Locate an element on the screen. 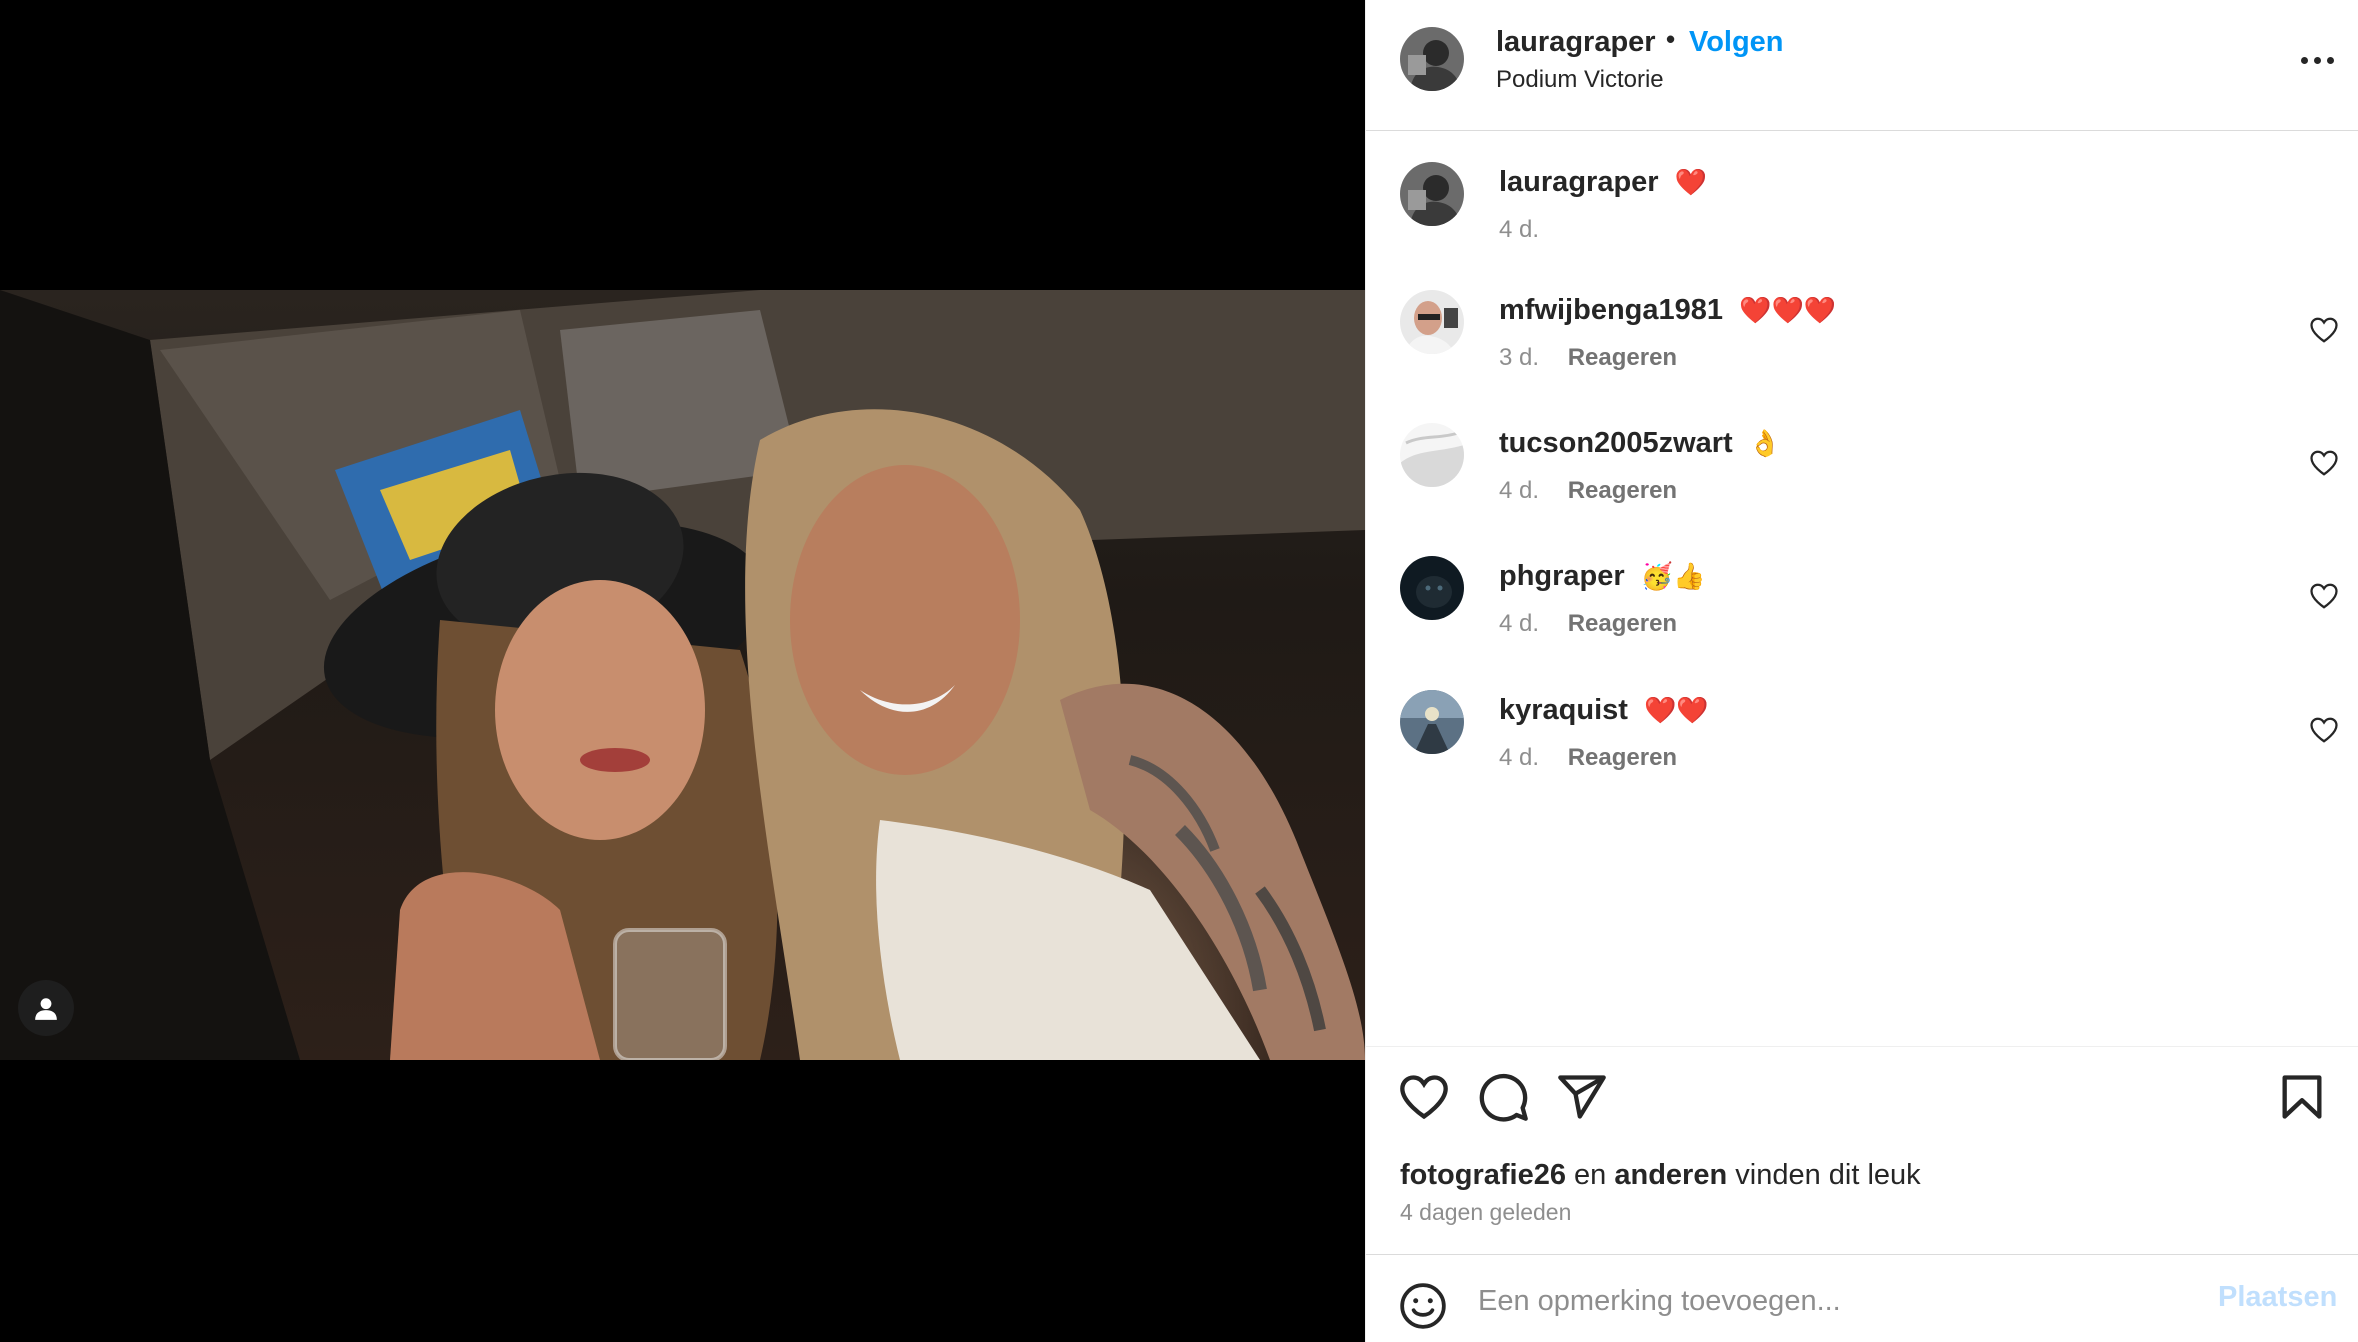 Image resolution: width=2358 pixels, height=1342 pixels. comment-text: 👌 is located at coordinates (1765, 443).